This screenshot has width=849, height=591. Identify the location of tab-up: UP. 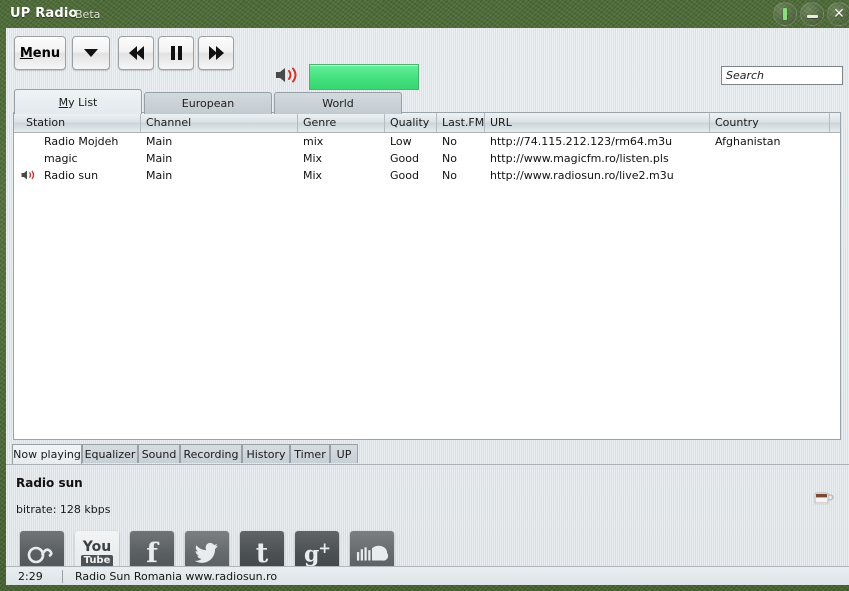
(344, 453).